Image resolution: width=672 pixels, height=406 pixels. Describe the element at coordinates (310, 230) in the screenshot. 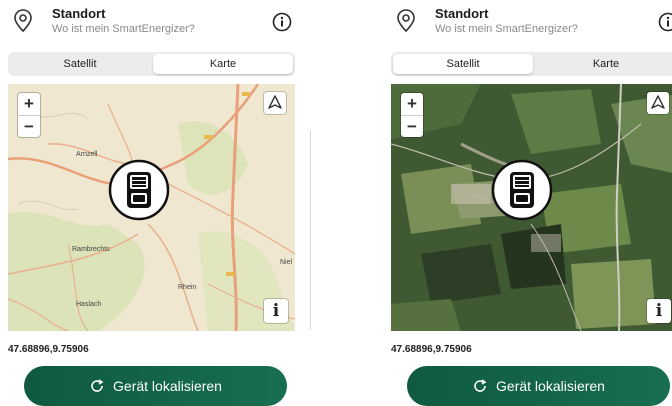

I see `panel-divider` at that location.